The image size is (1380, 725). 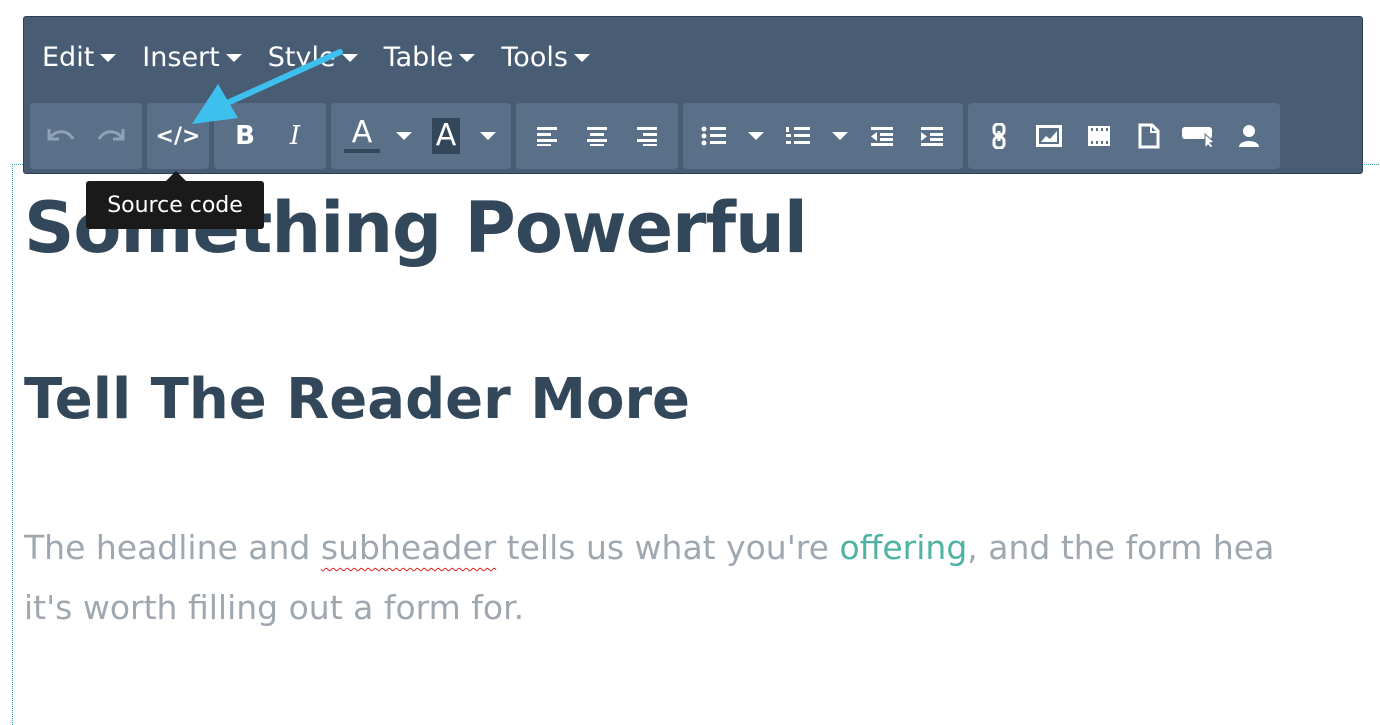 I want to click on bullet-list-button, so click(x=714, y=136).